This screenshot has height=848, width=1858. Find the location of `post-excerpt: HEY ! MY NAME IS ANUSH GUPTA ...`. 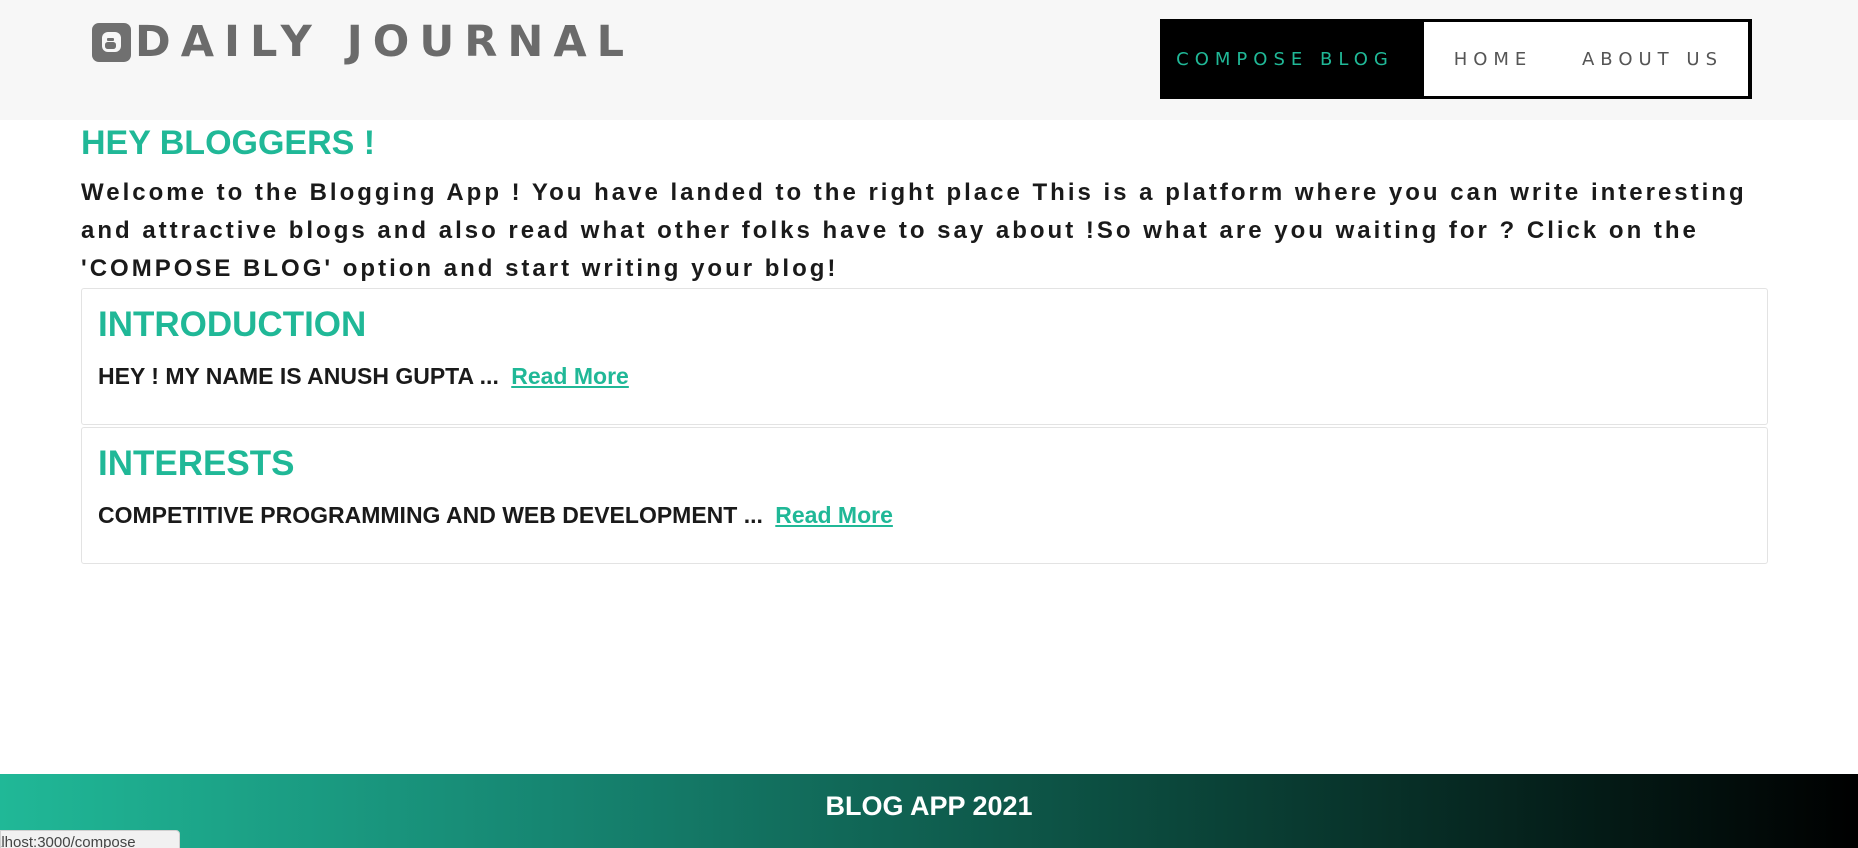

post-excerpt: HEY ! MY NAME IS ANUSH GUPTA ... is located at coordinates (298, 376).